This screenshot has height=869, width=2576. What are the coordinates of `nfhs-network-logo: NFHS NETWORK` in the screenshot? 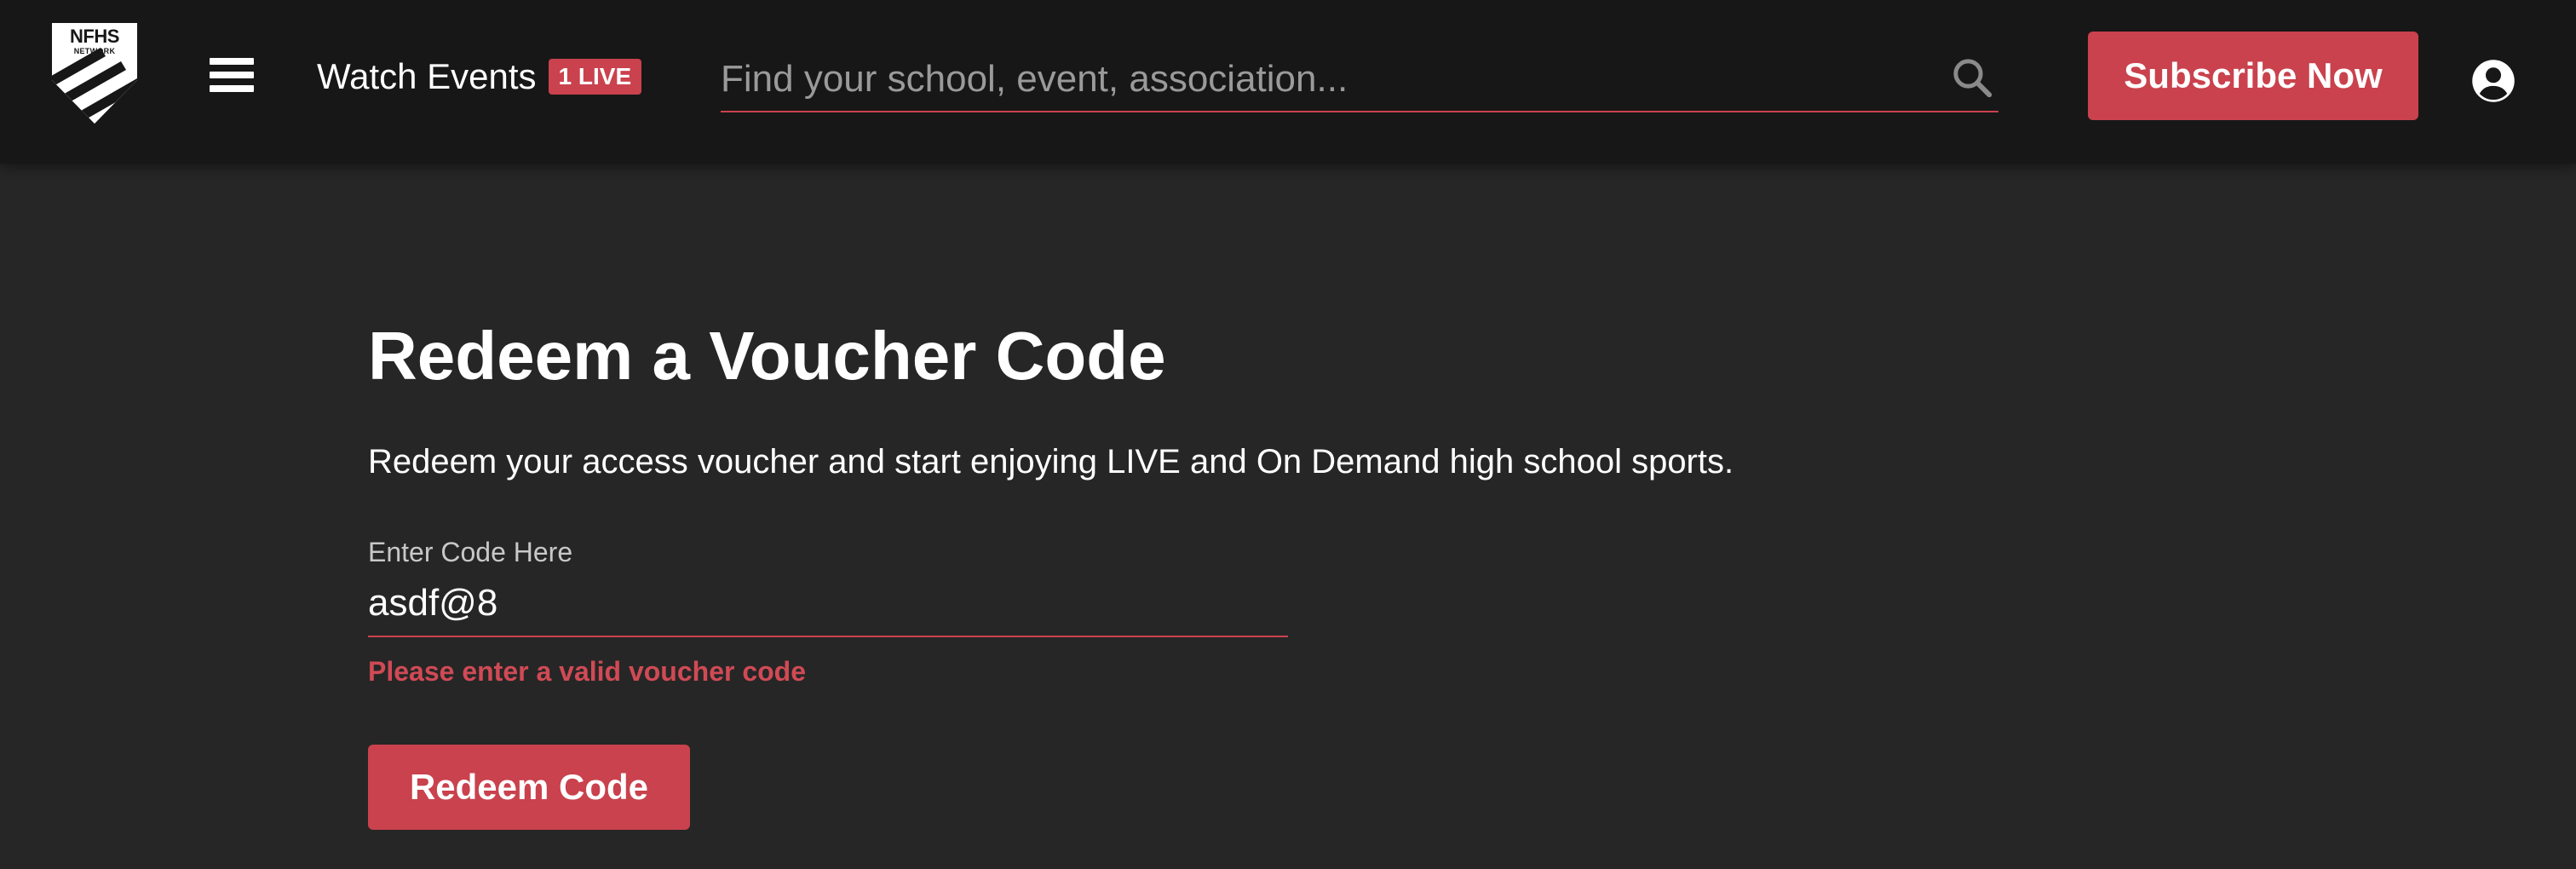 It's located at (94, 73).